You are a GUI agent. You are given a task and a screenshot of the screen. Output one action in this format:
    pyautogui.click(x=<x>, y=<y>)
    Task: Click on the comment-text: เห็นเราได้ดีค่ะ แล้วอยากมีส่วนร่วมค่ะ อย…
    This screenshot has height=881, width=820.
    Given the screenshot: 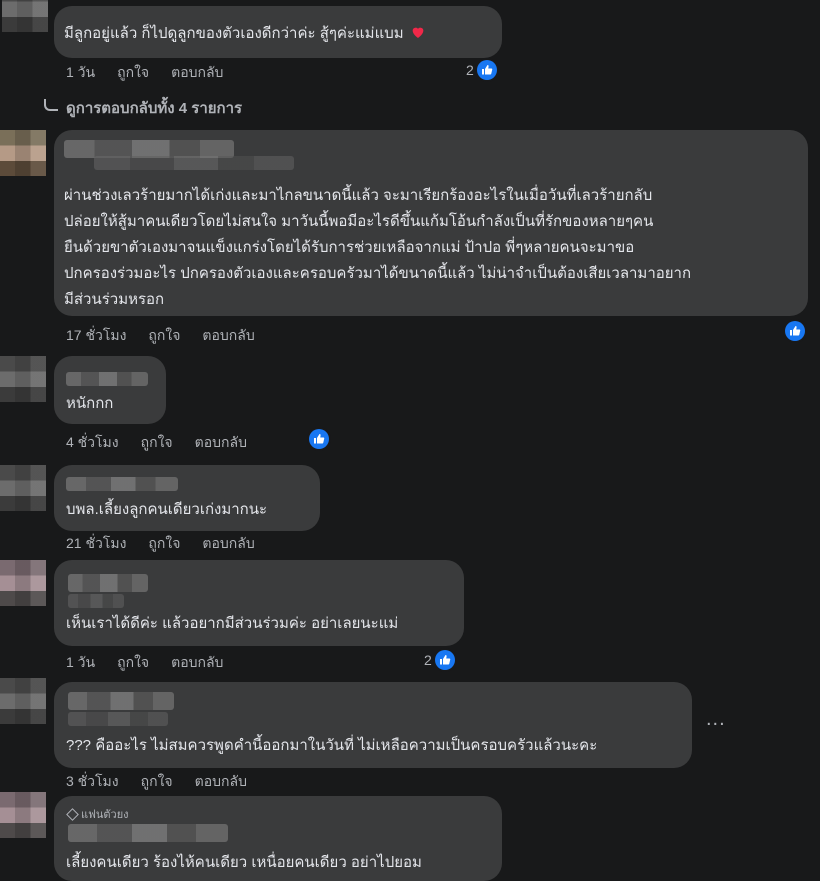 What is the action you would take?
    pyautogui.click(x=232, y=623)
    